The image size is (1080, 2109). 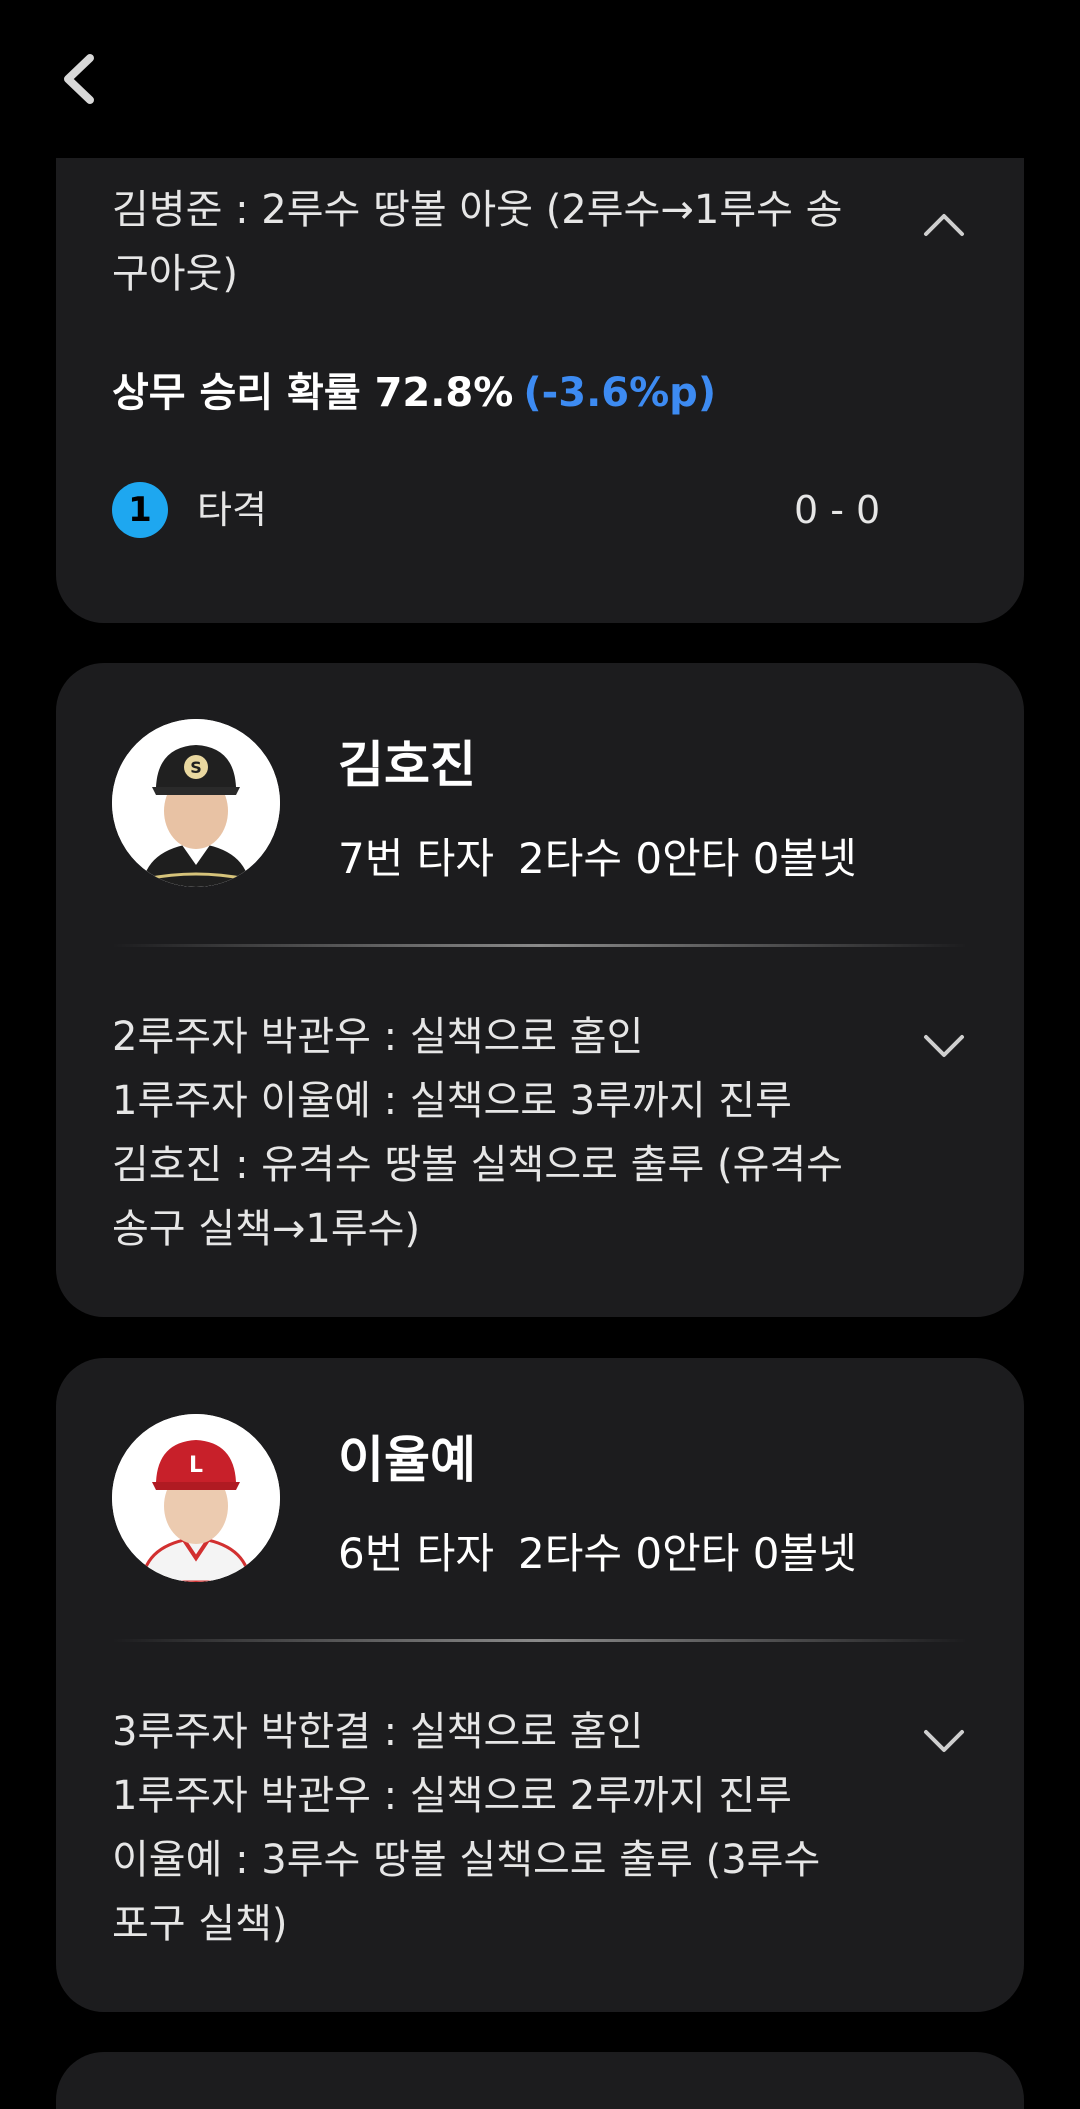 What do you see at coordinates (620, 393) in the screenshot?
I see `win-probability-delta: (-3.6%p)` at bounding box center [620, 393].